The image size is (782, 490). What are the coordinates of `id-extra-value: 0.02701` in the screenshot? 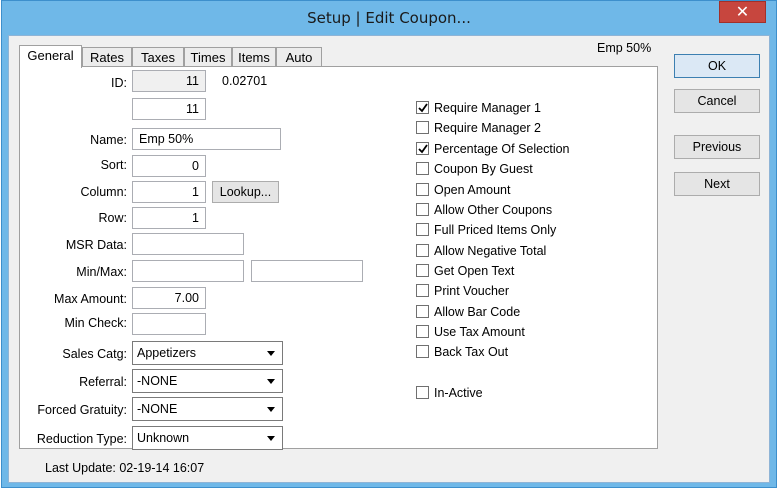 It's located at (245, 81).